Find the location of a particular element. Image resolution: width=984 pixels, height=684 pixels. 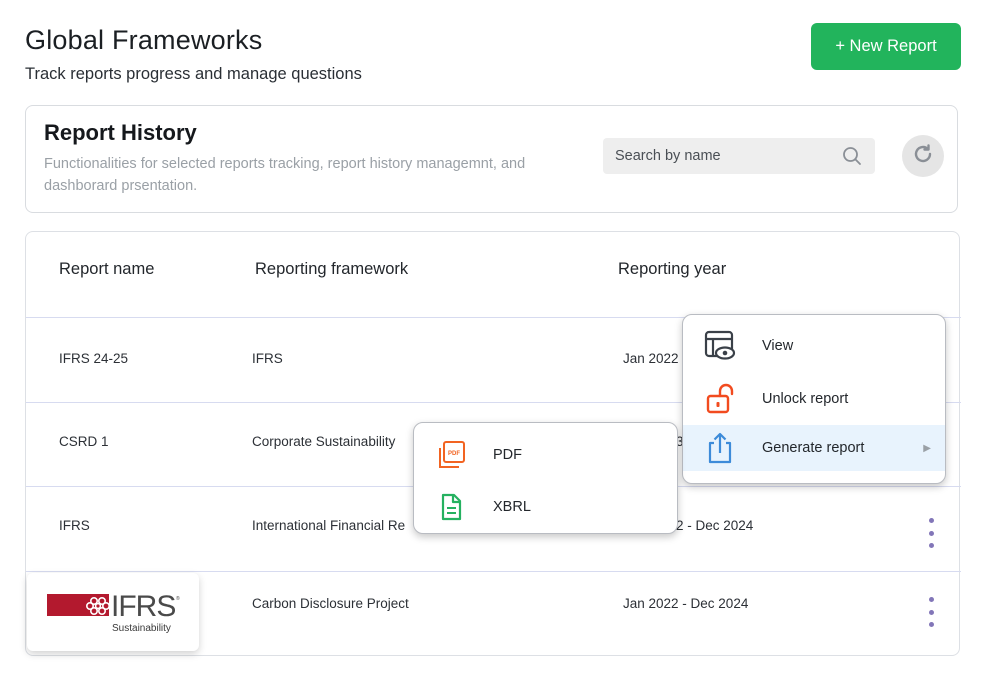

menu-item-generate-report: Generate report ▶ is located at coordinates (814, 448).